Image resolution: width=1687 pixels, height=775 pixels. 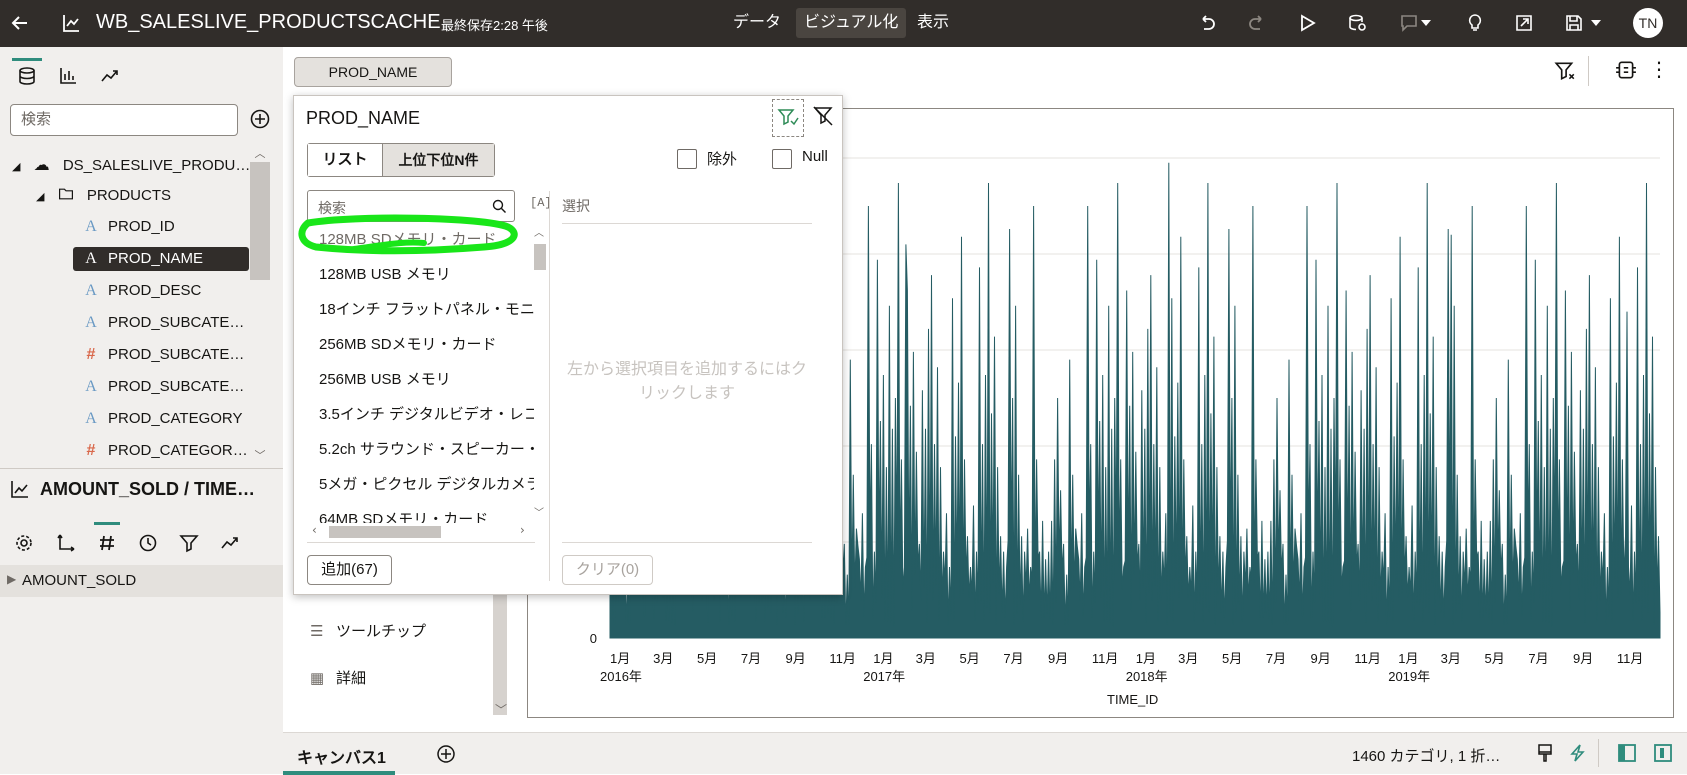 What do you see at coordinates (1545, 753) in the screenshot?
I see `brush-icon` at bounding box center [1545, 753].